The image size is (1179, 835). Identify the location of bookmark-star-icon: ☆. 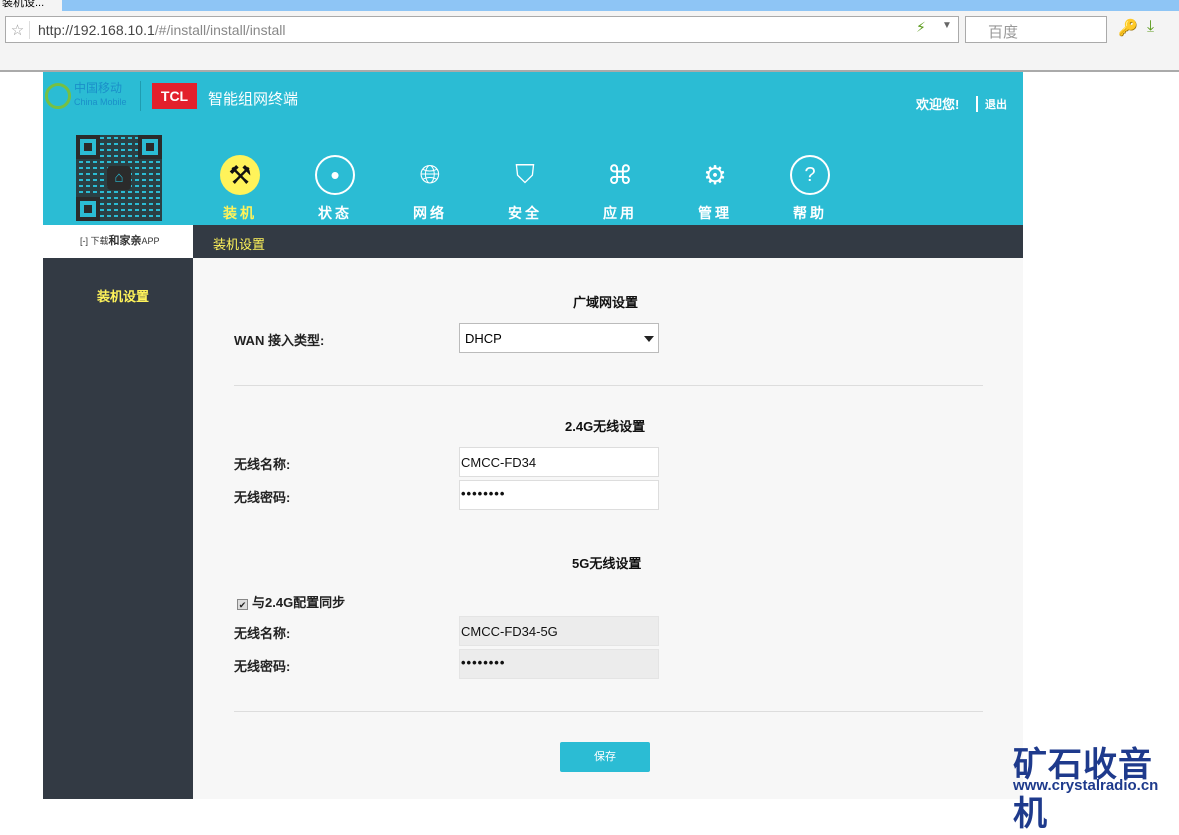
(18, 29).